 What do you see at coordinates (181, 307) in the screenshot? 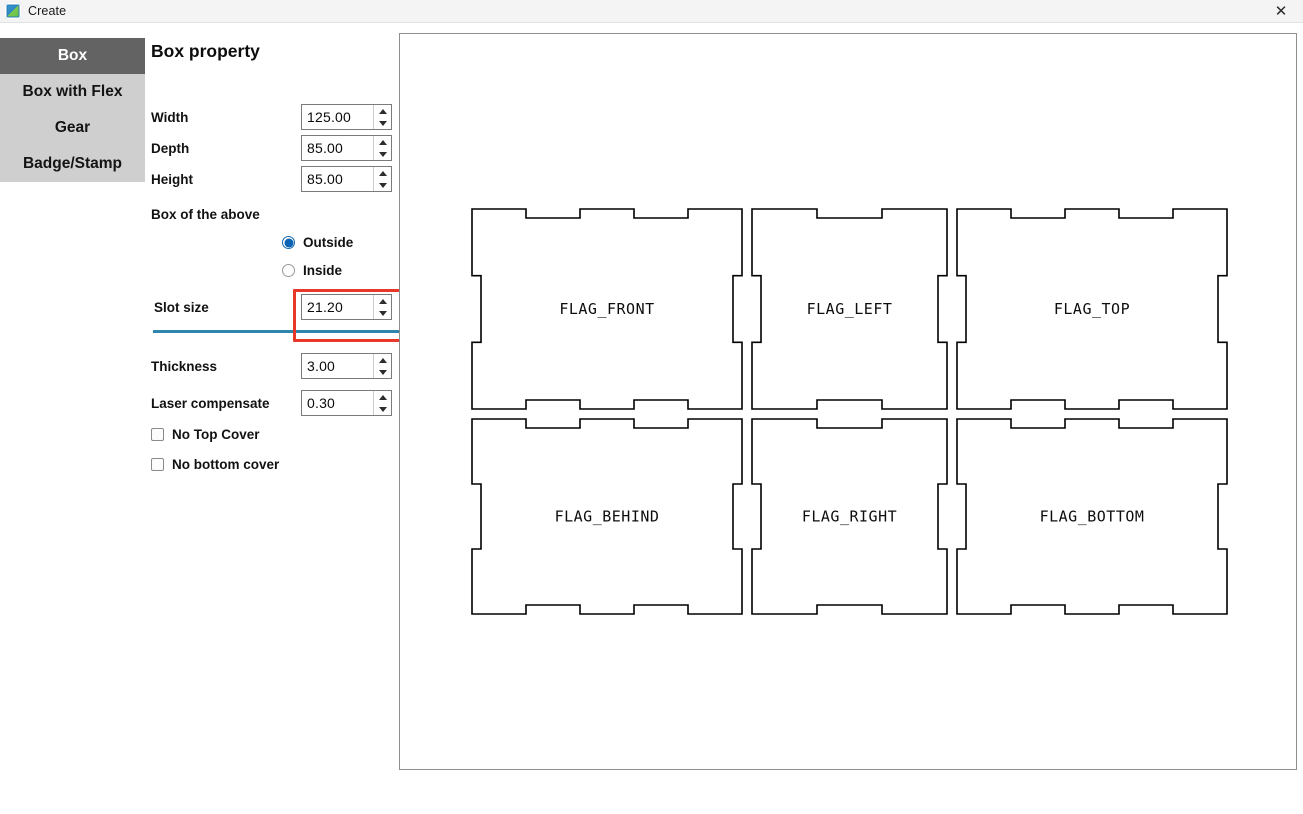
I see `slot-size-label: Slot size` at bounding box center [181, 307].